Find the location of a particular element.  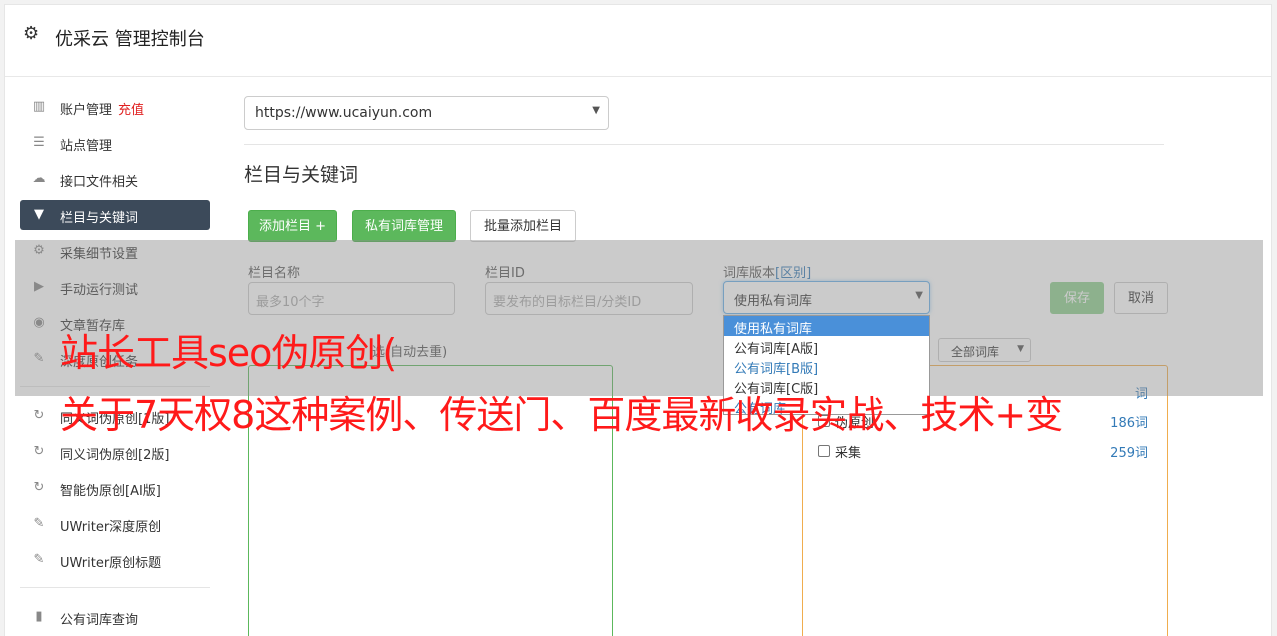

sidebar-item-label: UWriter深度原创 is located at coordinates (111, 527).